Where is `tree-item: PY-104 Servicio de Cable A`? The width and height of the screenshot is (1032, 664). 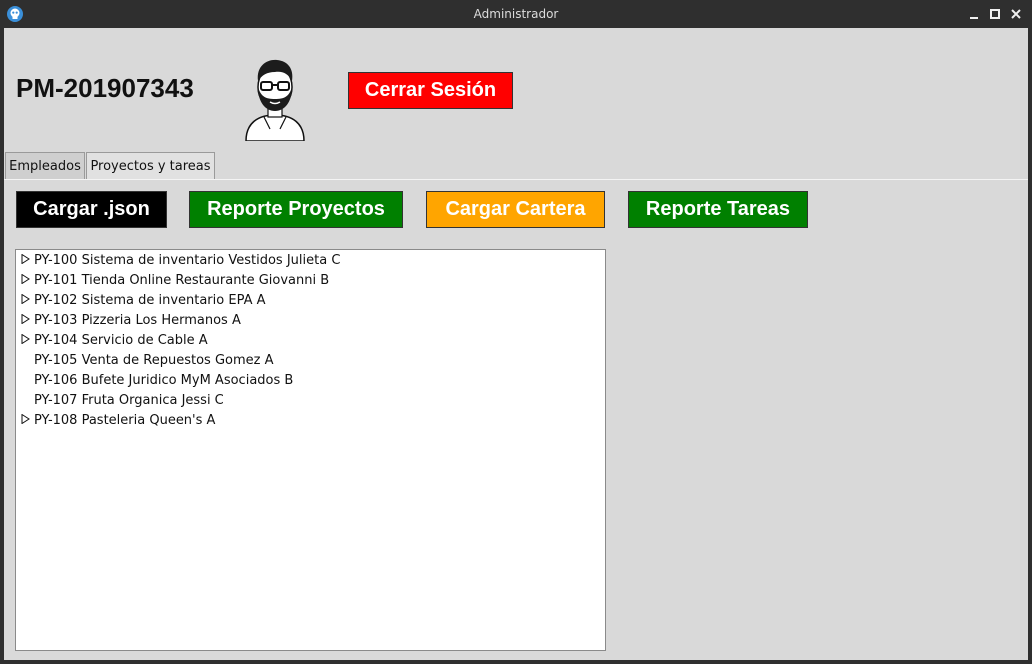 tree-item: PY-104 Servicio de Cable A is located at coordinates (114, 340).